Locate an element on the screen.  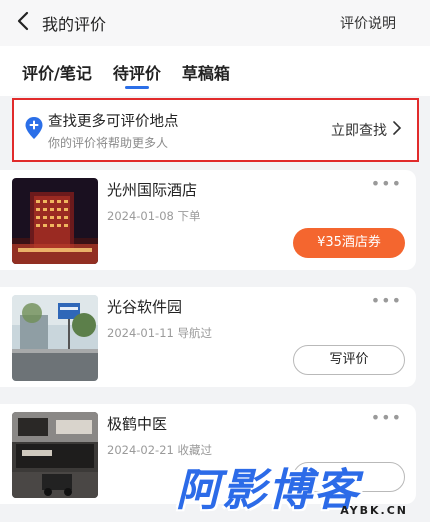
review-help-link: 评价说明 is located at coordinates (368, 23).